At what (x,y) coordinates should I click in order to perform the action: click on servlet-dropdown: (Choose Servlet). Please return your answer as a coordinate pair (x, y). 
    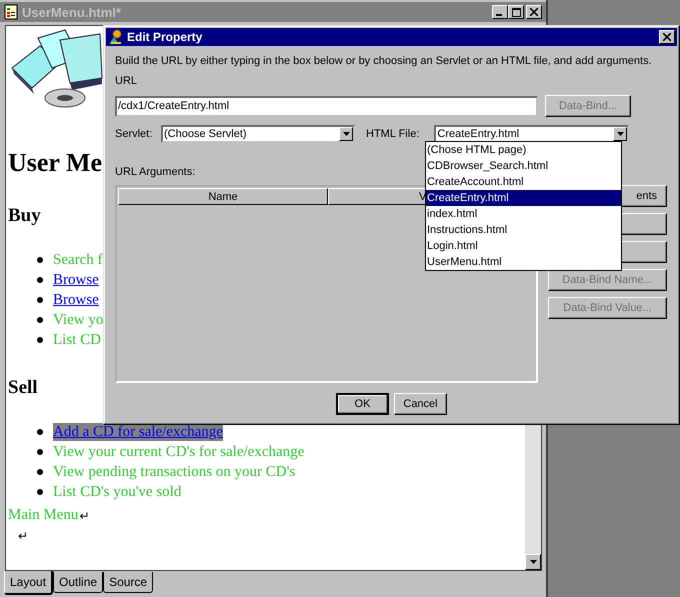
    Looking at the image, I should click on (258, 134).